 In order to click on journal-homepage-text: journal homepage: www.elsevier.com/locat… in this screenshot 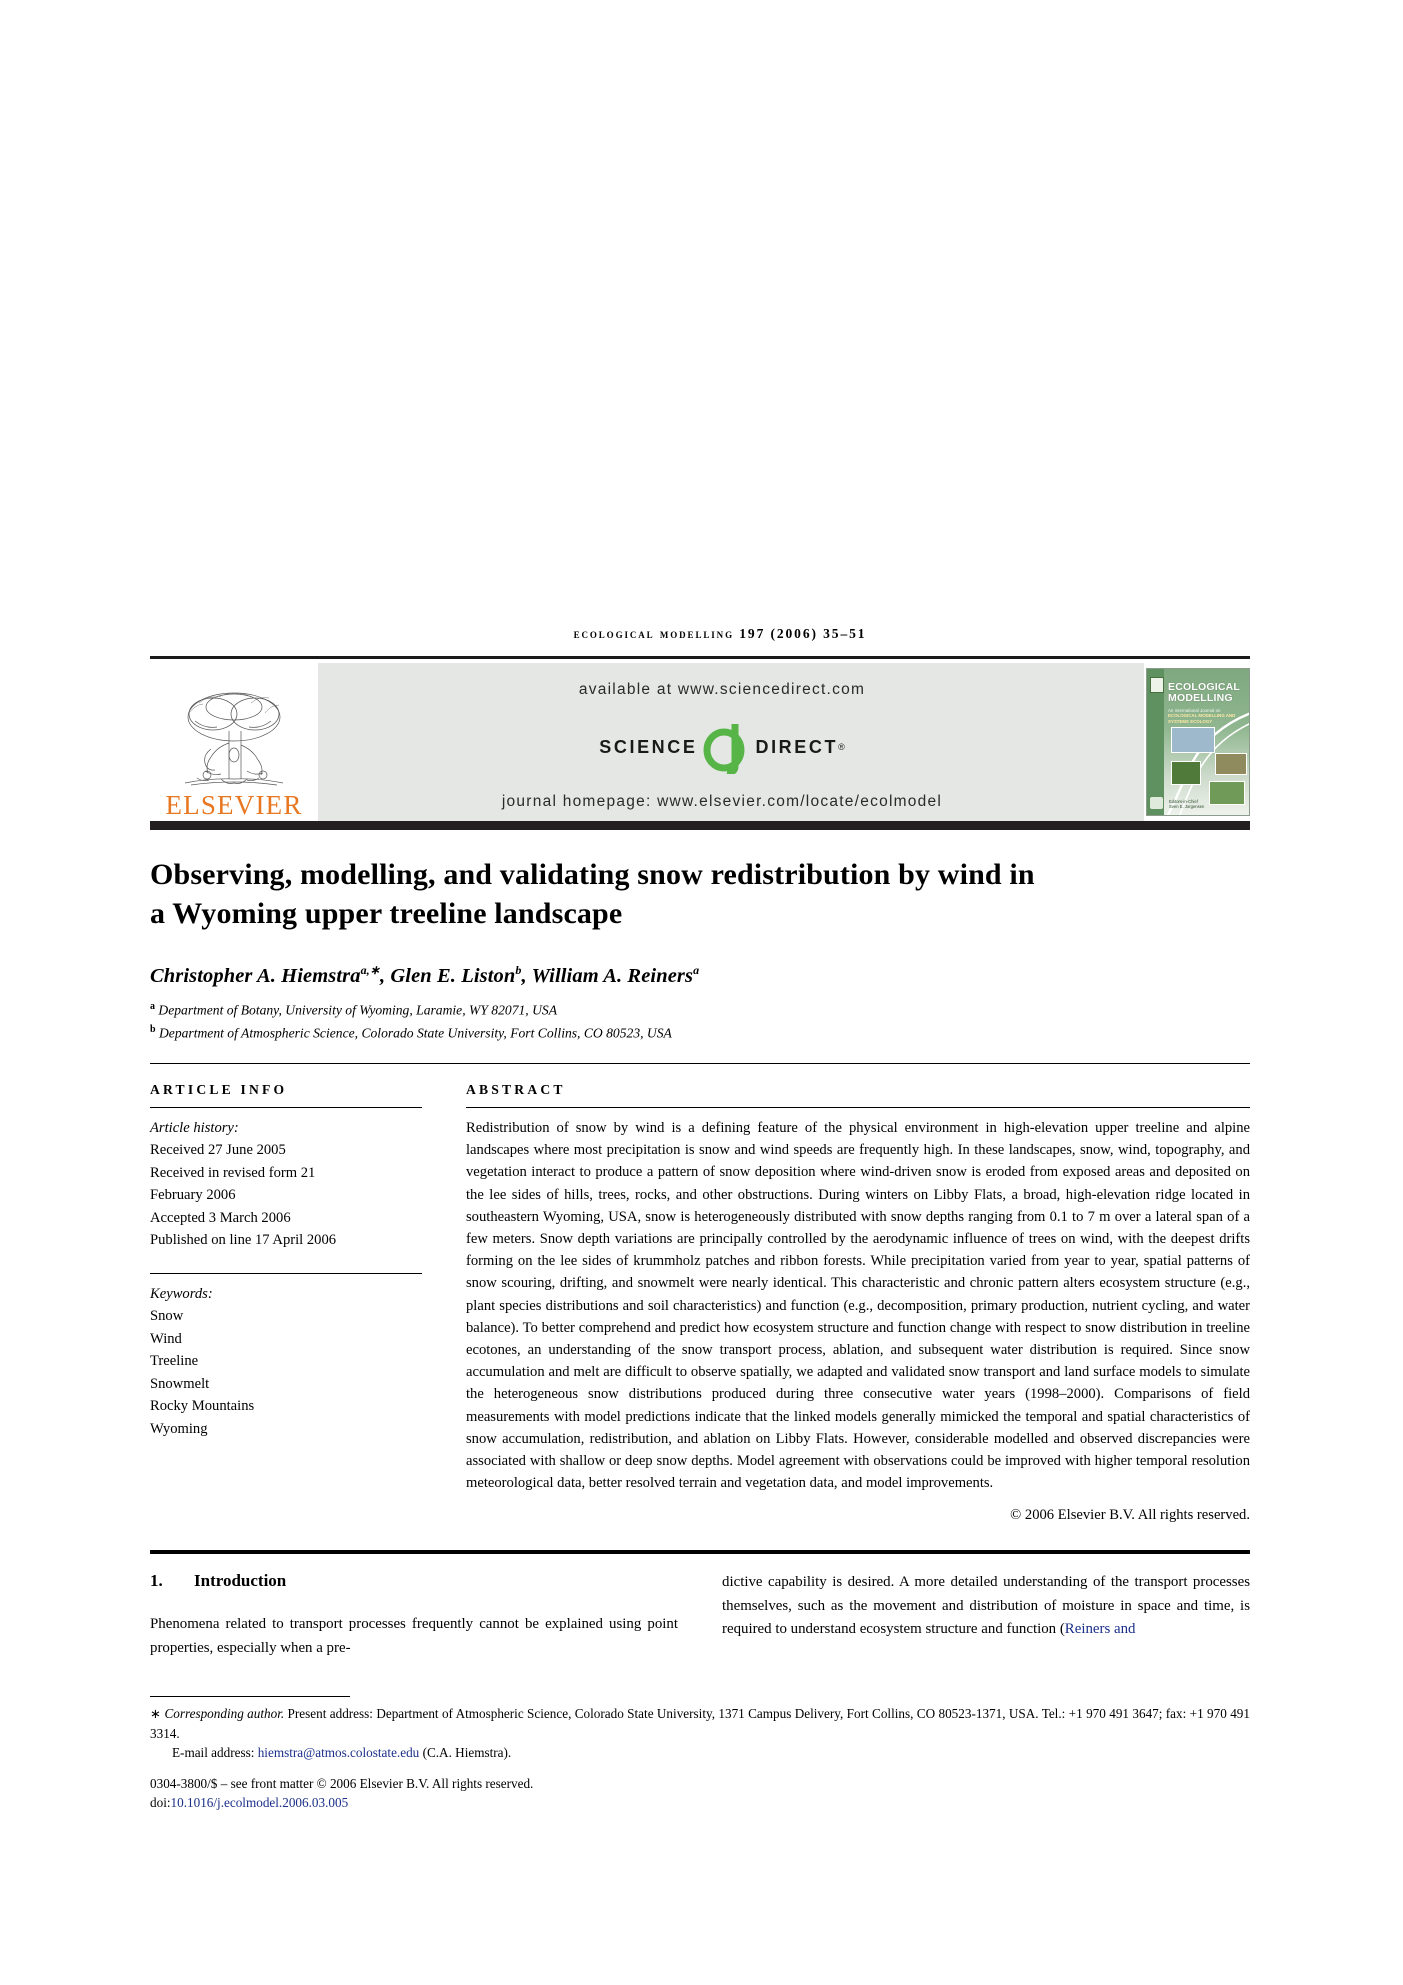, I will do `click(722, 801)`.